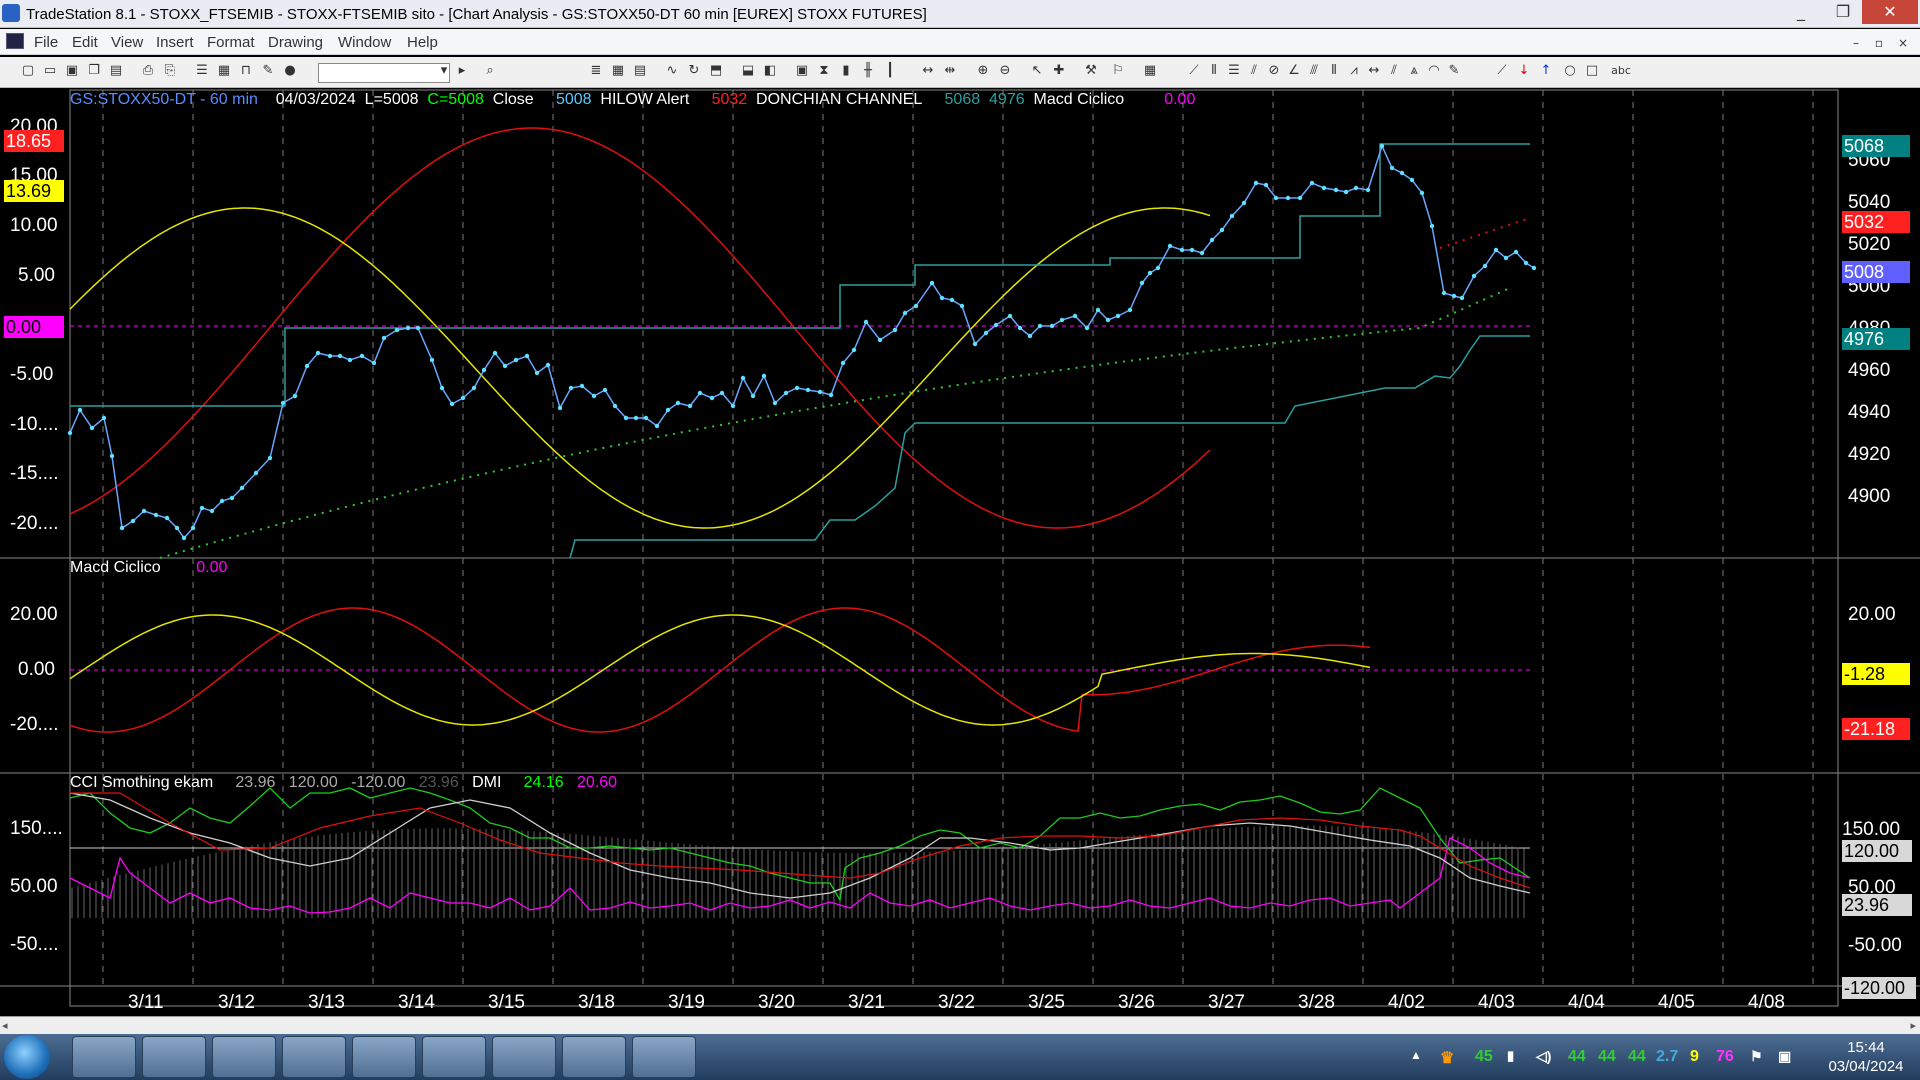  Describe the element at coordinates (802, 71) in the screenshot. I see `scan-icon: ▣` at that location.